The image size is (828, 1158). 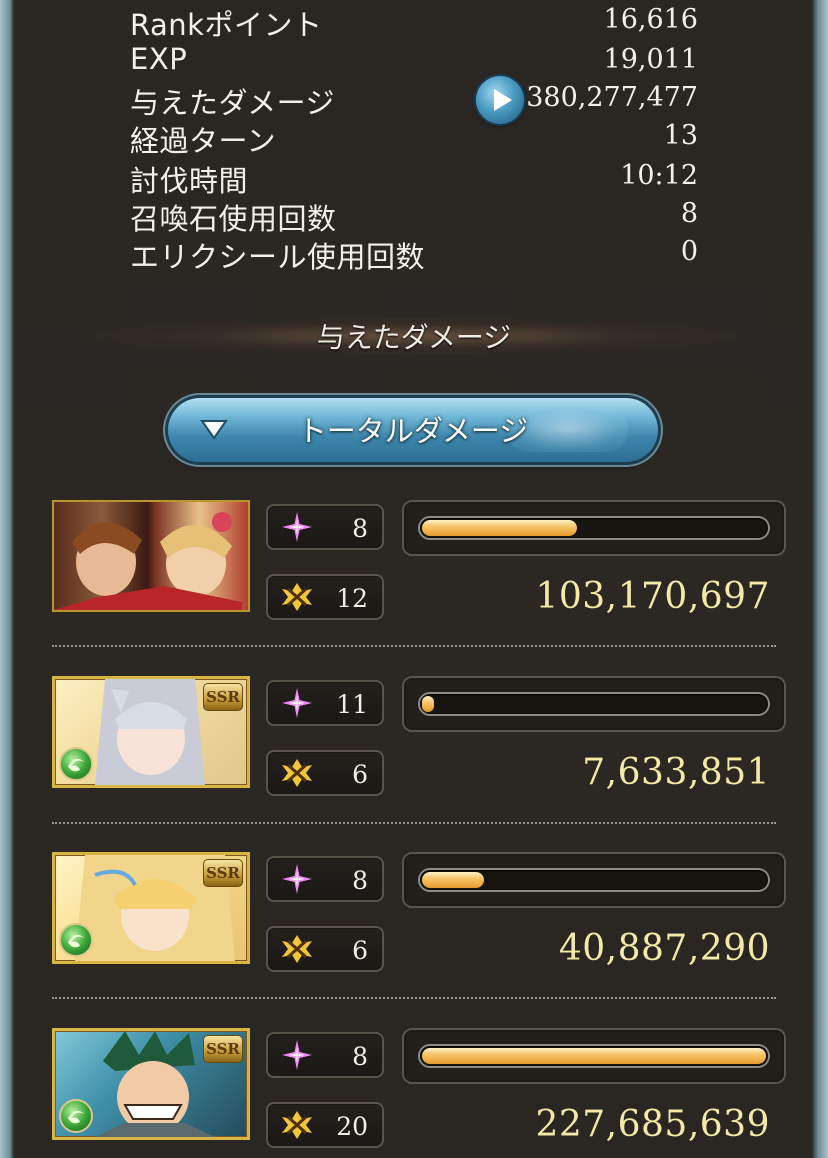 What do you see at coordinates (352, 598) in the screenshot?
I see `charge-attack-count: 12` at bounding box center [352, 598].